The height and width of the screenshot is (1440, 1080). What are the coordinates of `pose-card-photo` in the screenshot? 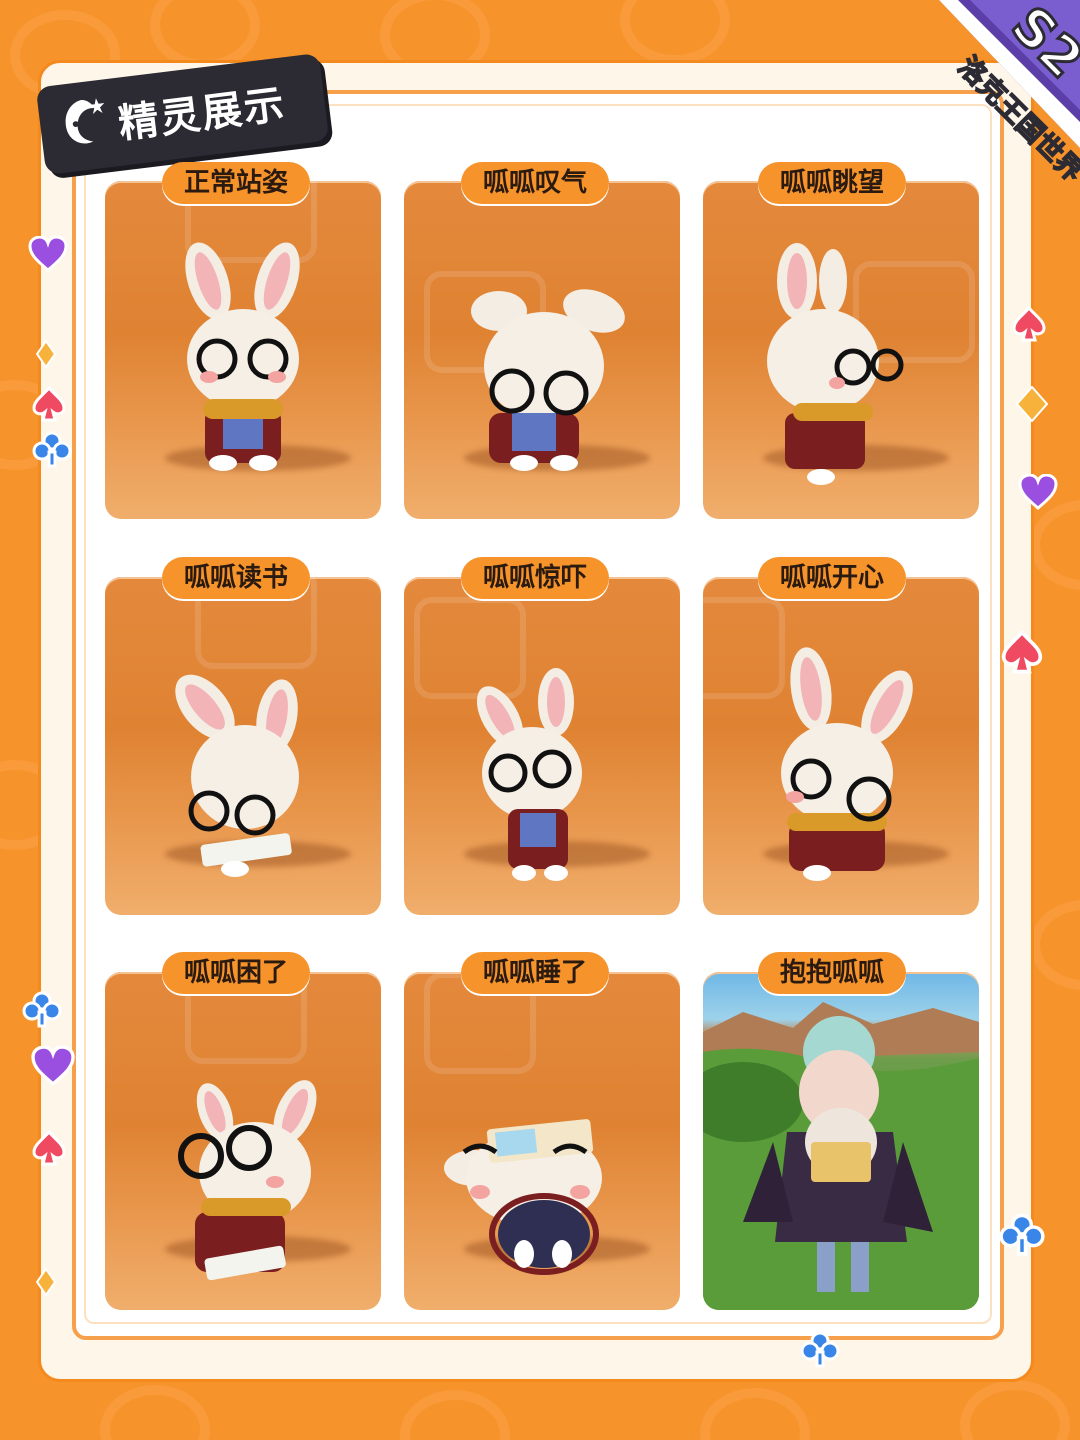 It's located at (841, 1141).